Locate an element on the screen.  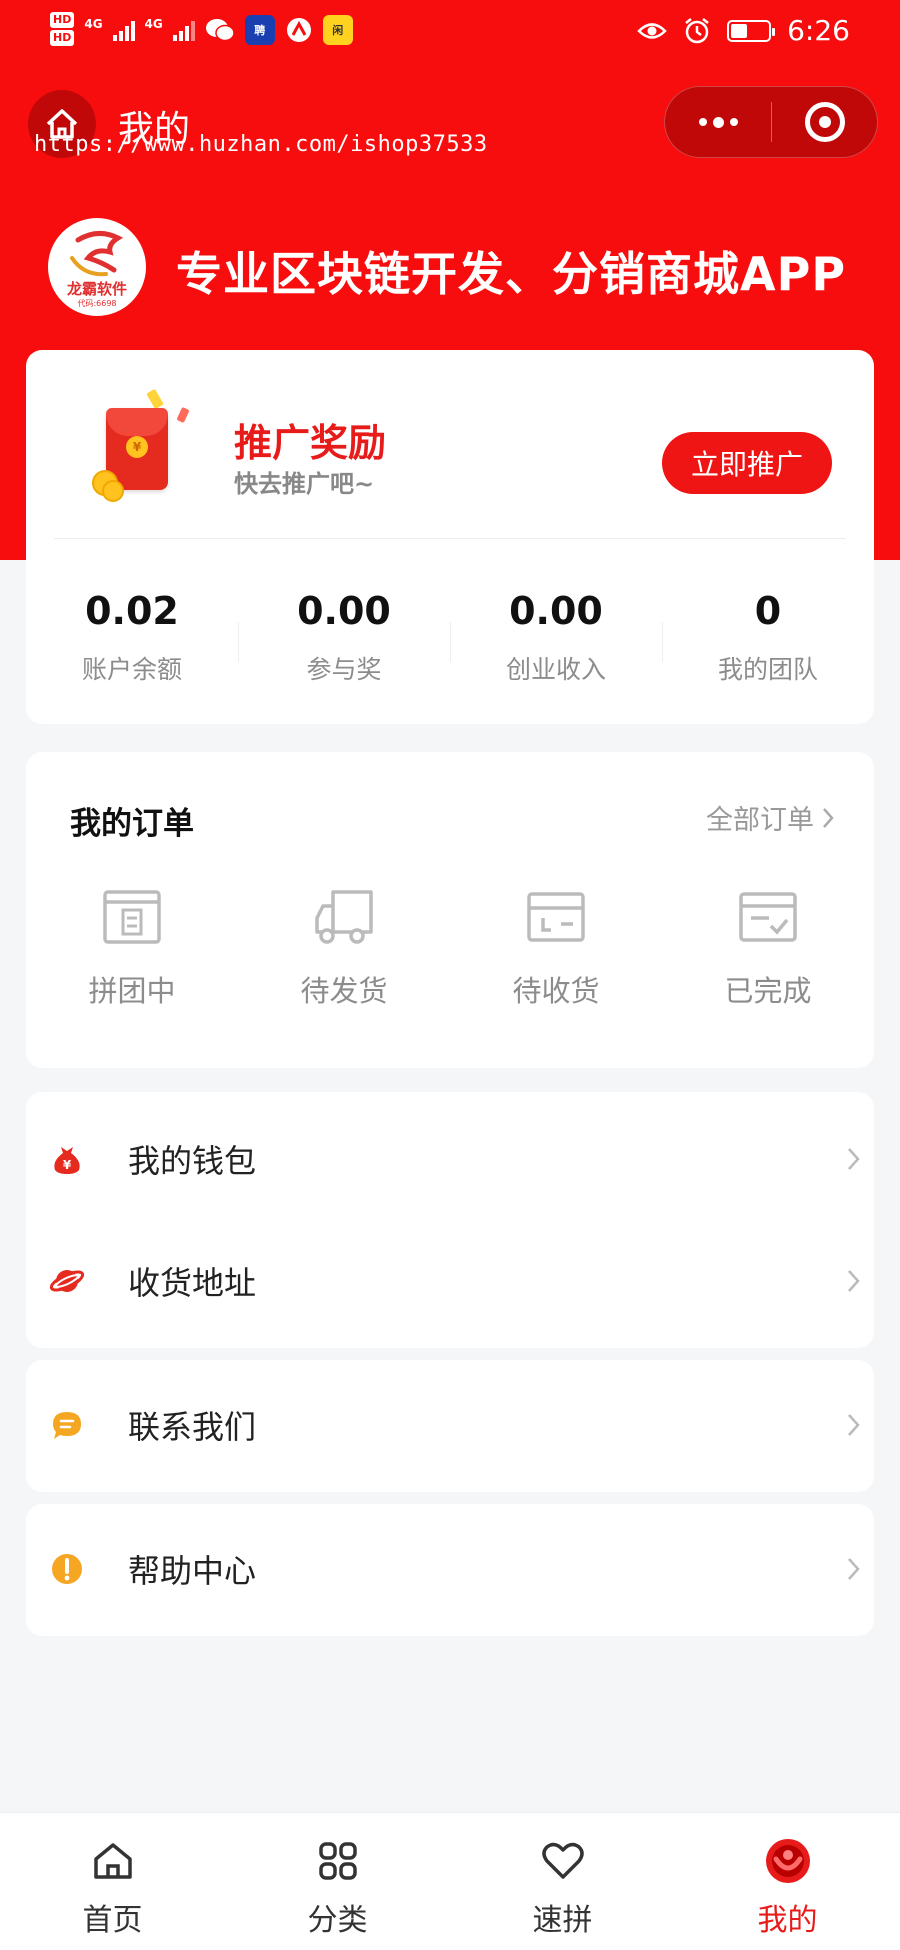
heart-icon is located at coordinates (562, 1860).